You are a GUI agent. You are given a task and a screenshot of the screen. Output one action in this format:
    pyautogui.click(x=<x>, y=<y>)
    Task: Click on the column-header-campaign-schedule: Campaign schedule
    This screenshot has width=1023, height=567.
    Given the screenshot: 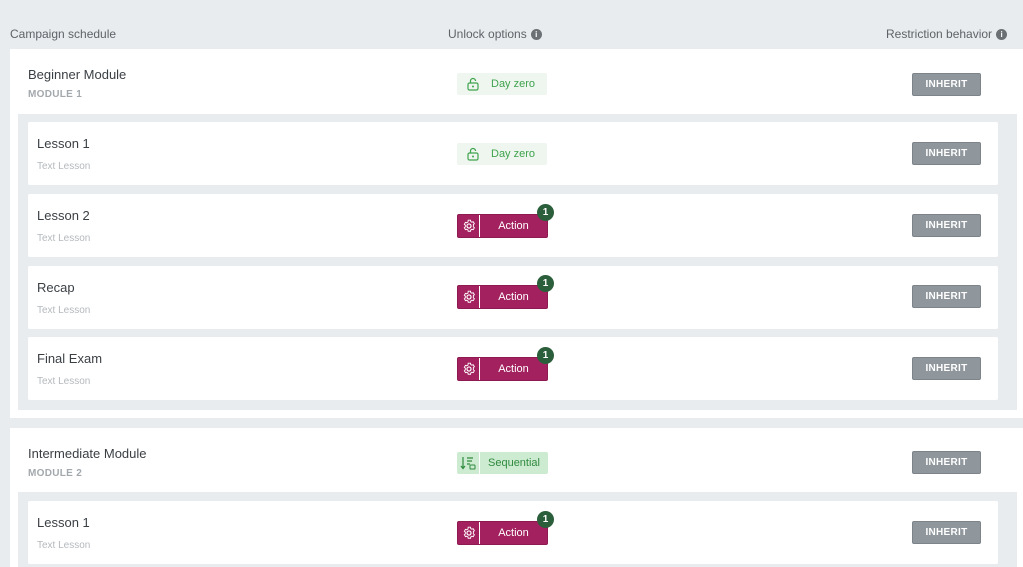 What is the action you would take?
    pyautogui.click(x=63, y=34)
    